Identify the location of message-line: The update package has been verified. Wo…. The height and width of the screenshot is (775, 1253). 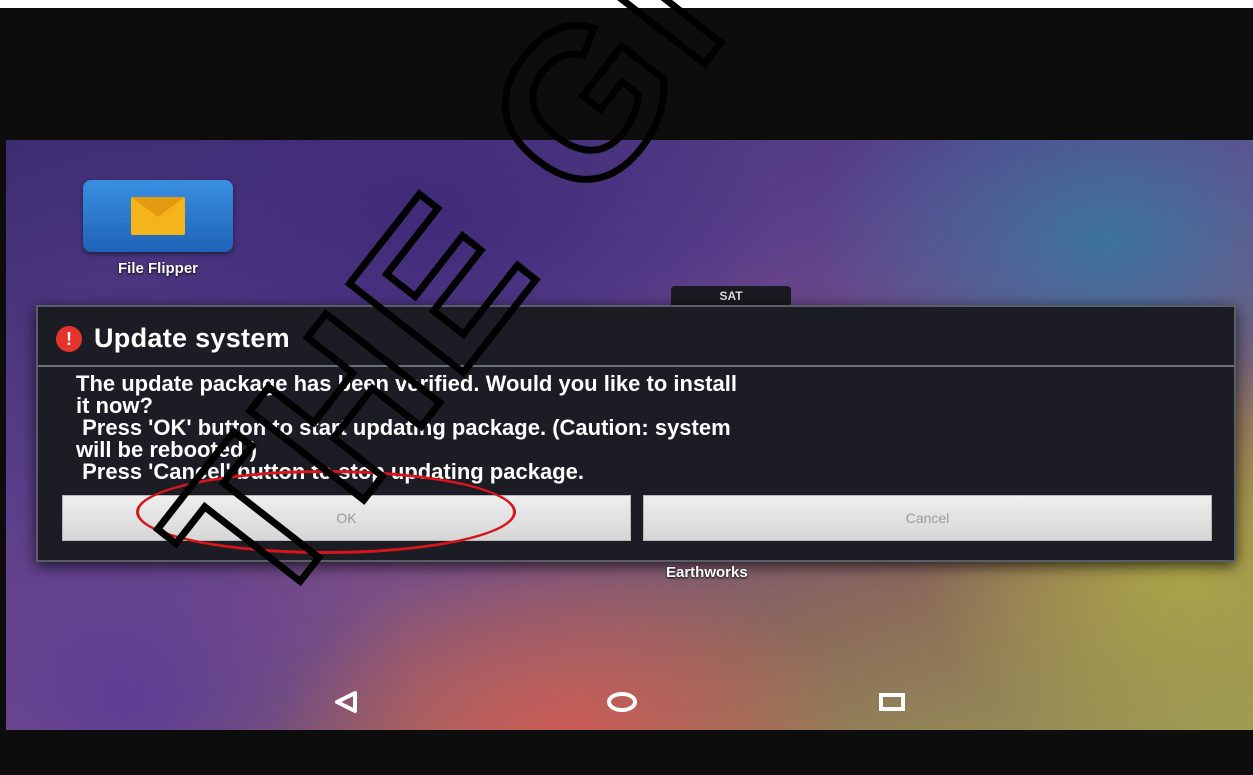
(406, 383).